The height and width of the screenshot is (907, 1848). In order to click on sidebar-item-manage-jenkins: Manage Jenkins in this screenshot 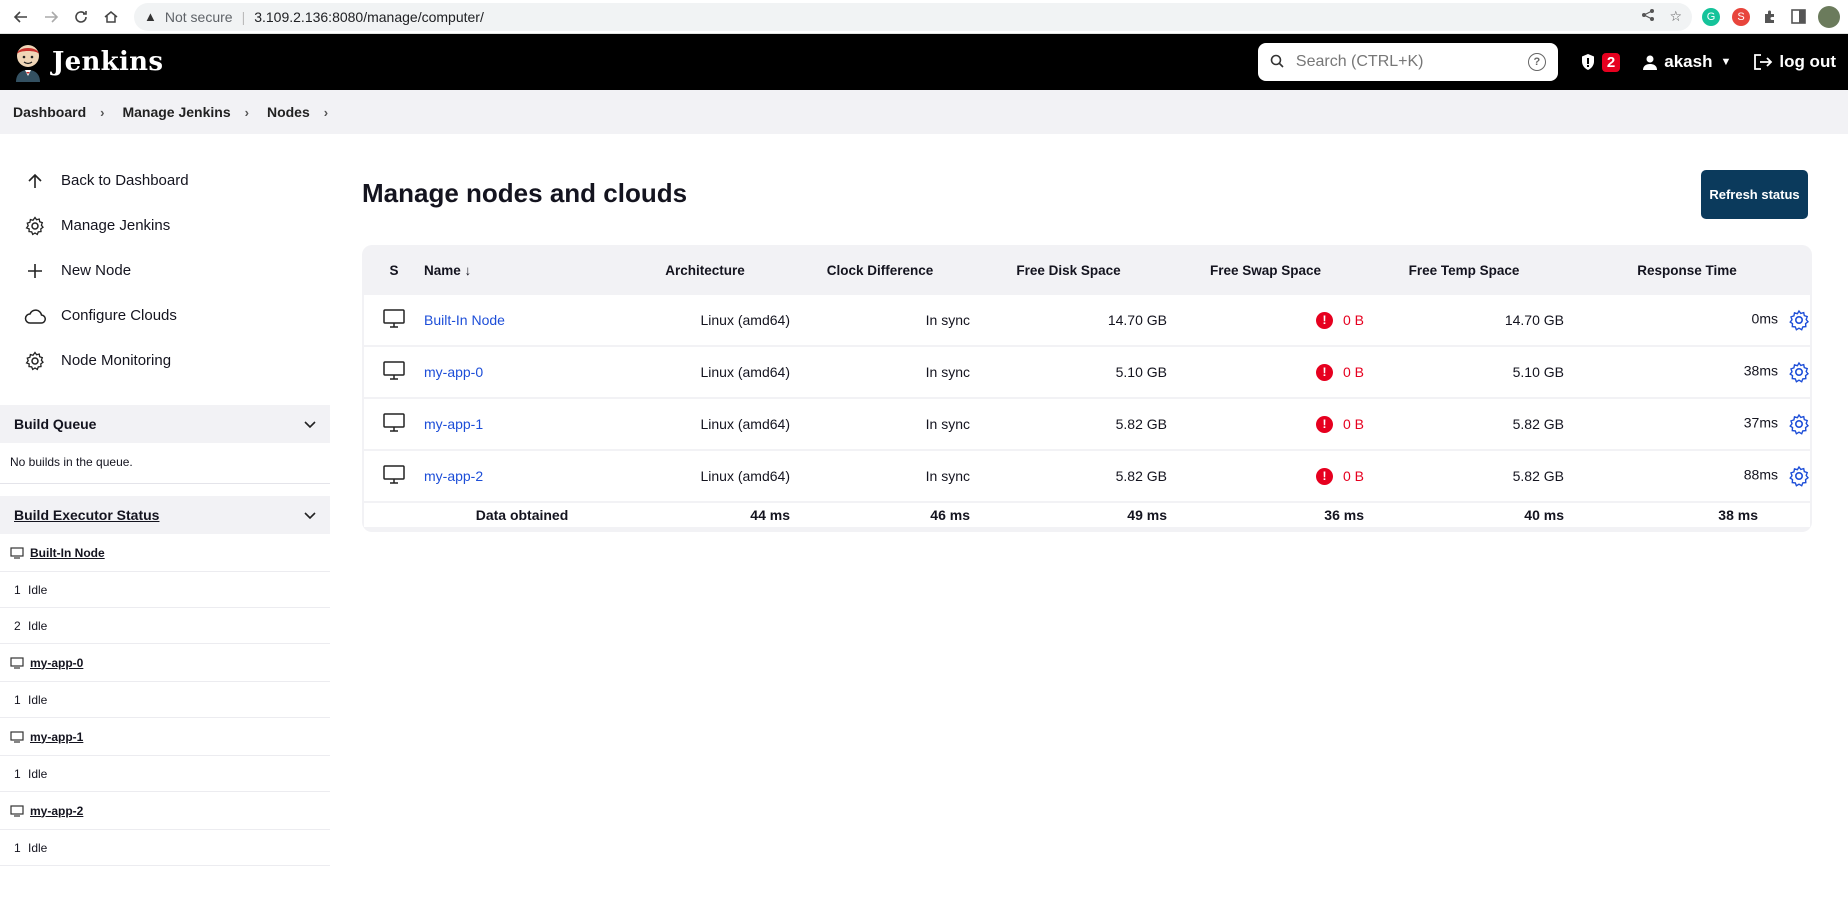, I will do `click(165, 225)`.